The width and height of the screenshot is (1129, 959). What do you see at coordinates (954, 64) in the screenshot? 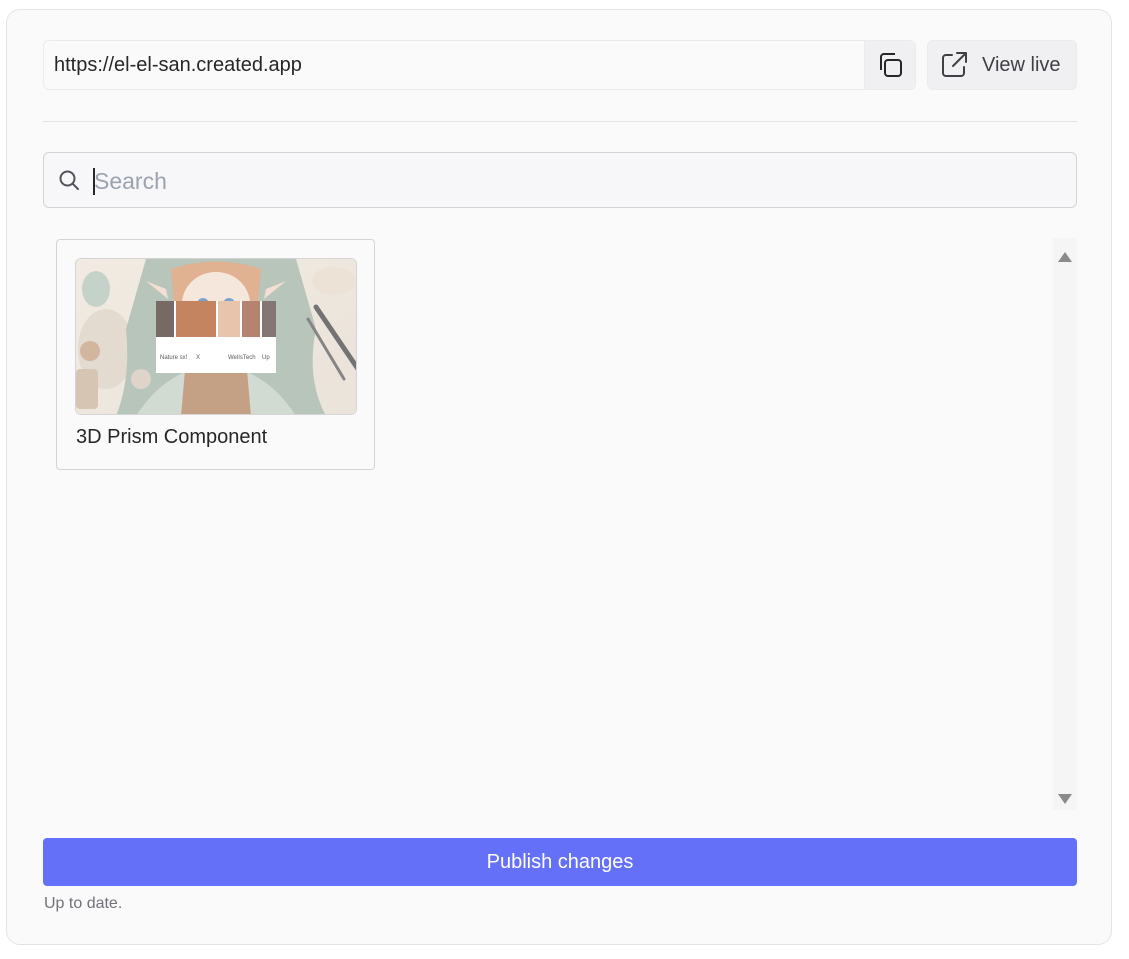
I see `external-link-icon` at bounding box center [954, 64].